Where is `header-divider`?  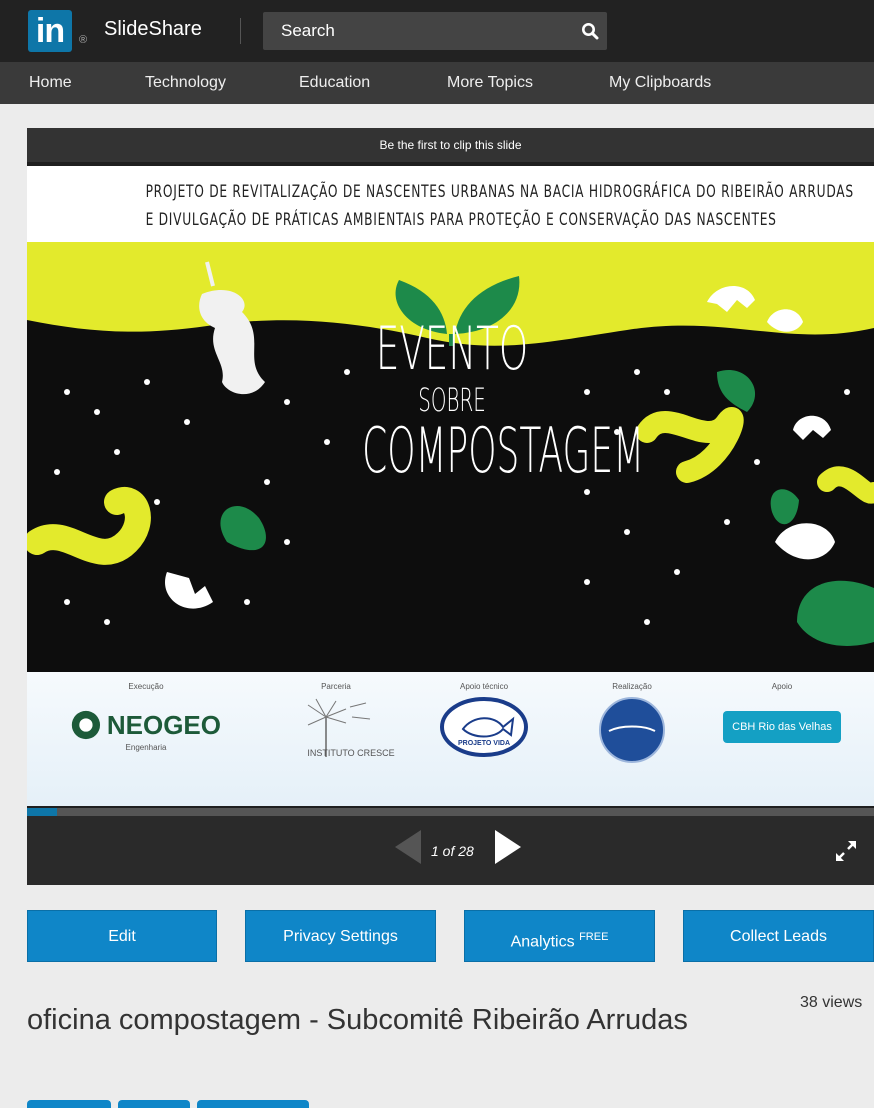
header-divider is located at coordinates (240, 31).